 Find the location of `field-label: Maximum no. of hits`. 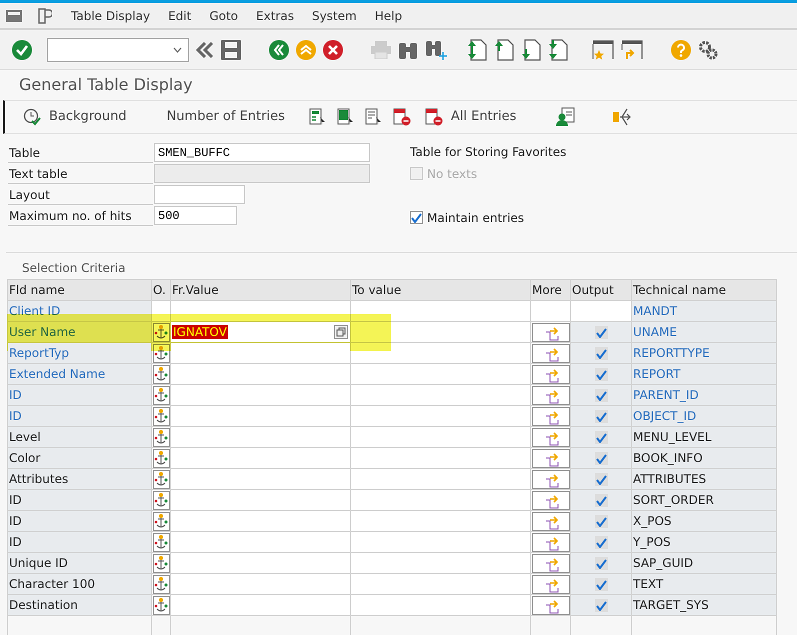

field-label: Maximum no. of hits is located at coordinates (80, 216).